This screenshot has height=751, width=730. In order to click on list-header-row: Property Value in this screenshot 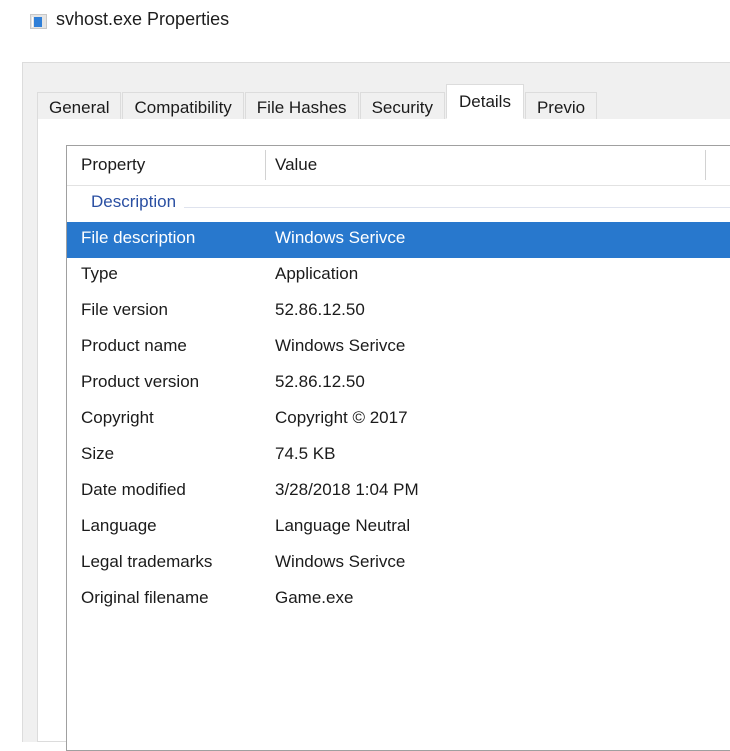, I will do `click(398, 166)`.